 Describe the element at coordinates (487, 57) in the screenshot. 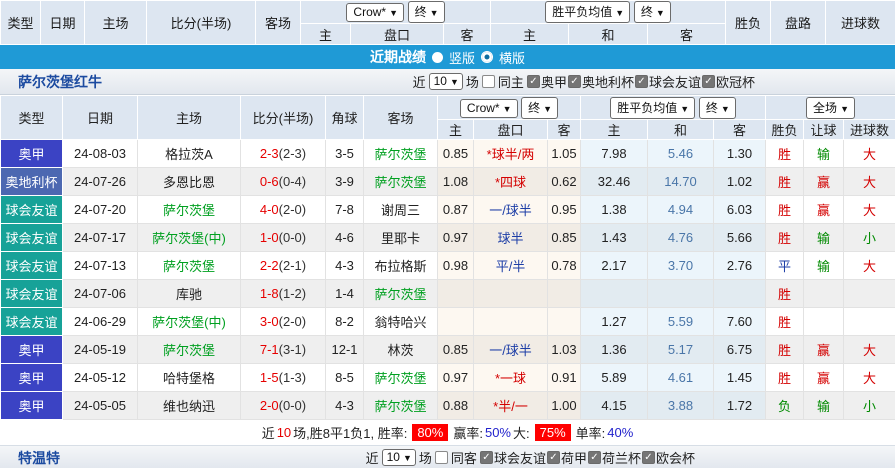

I see `horizontal-layout-radio` at that location.